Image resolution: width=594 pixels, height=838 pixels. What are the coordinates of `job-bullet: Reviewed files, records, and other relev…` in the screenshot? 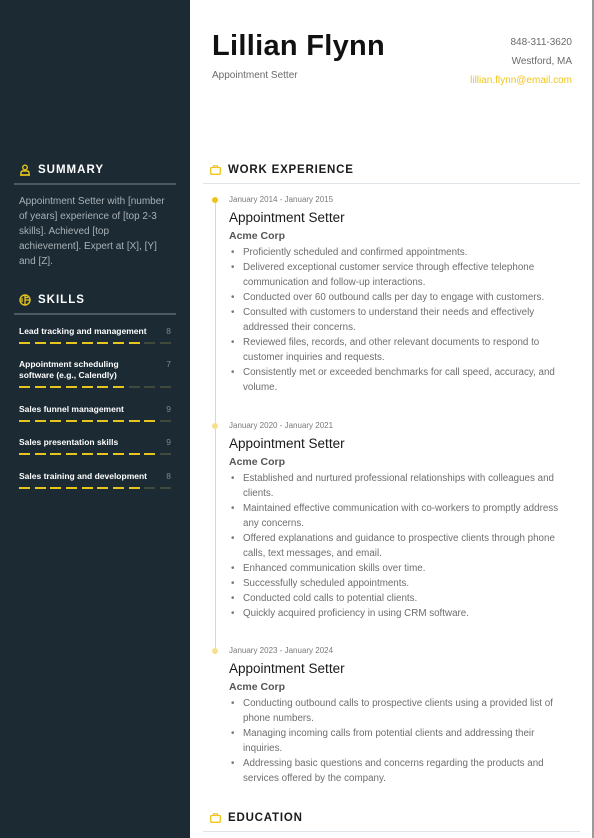 It's located at (401, 350).